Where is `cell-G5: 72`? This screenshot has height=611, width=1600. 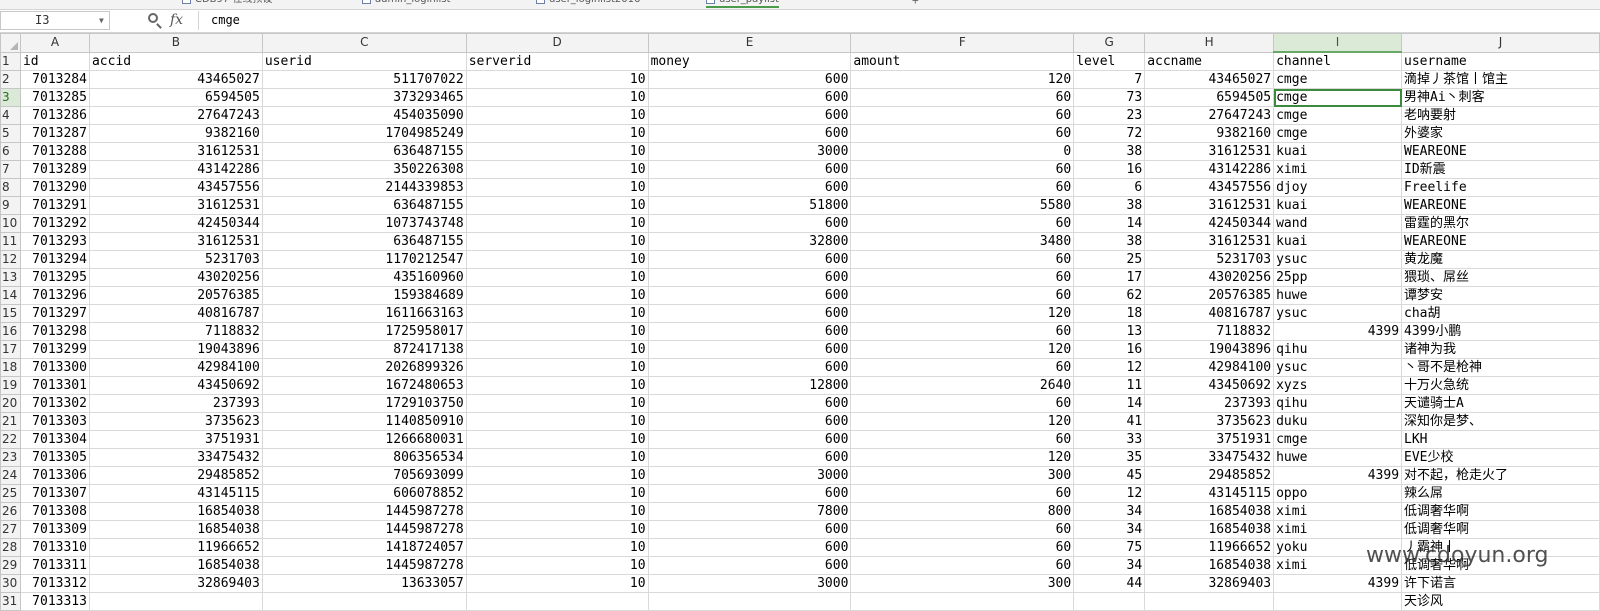
cell-G5: 72 is located at coordinates (1109, 133).